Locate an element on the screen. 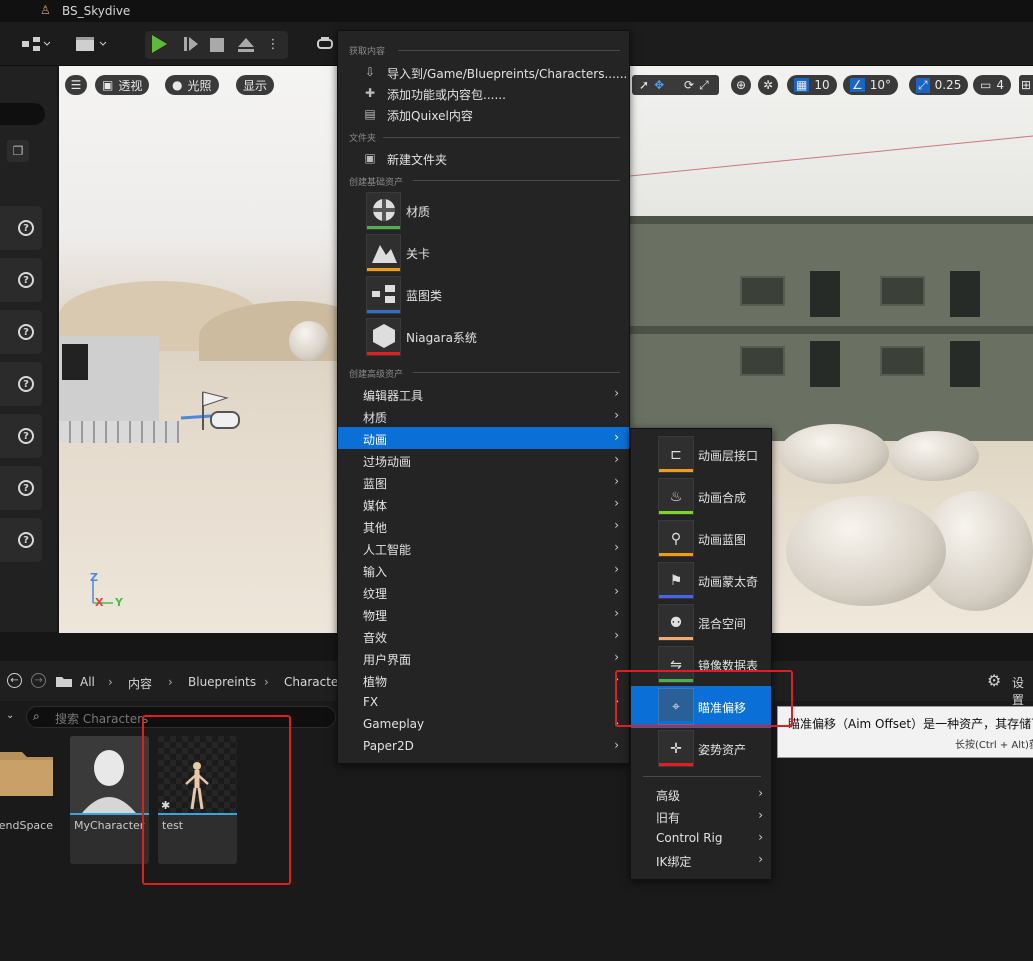 This screenshot has width=1033, height=961. category-ai: 人工智能 › is located at coordinates (483, 548).